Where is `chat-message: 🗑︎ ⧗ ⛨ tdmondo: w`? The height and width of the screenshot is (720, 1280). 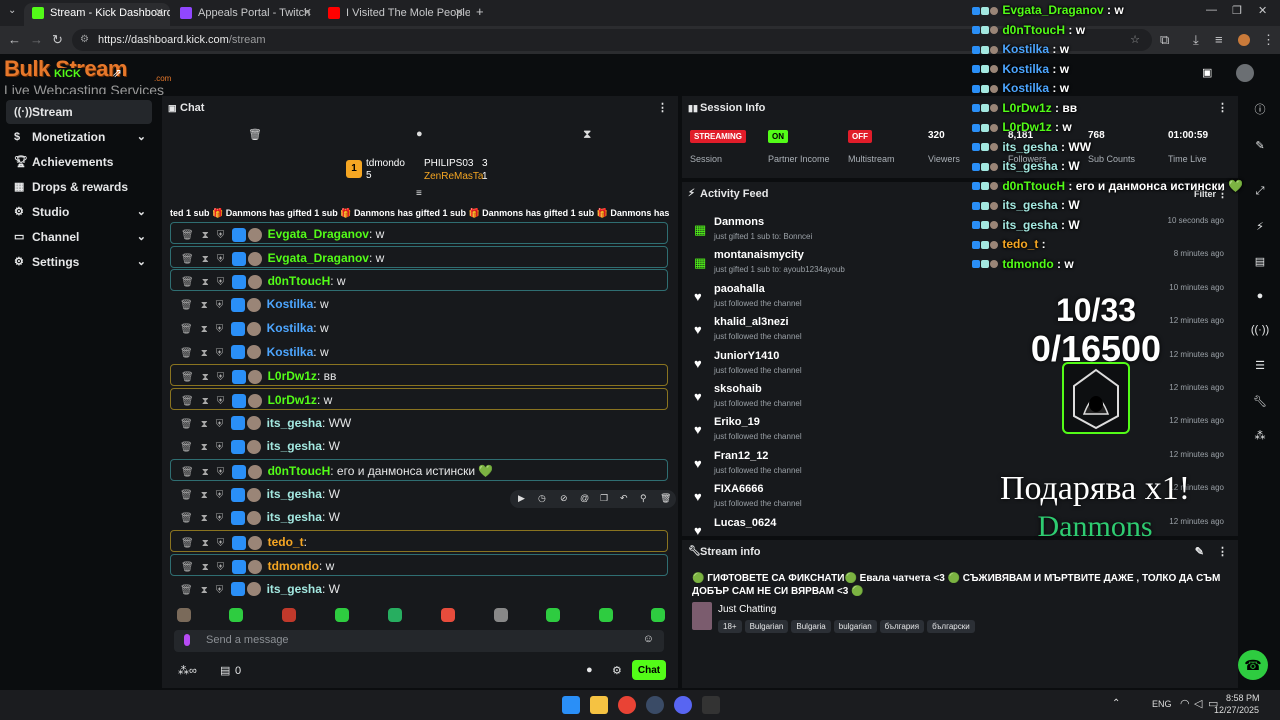 chat-message: 🗑︎ ⧗ ⛨ tdmondo: w is located at coordinates (419, 564).